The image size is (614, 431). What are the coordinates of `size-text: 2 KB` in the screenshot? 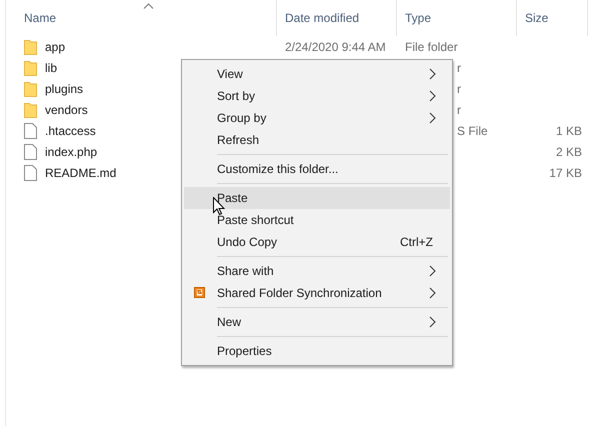 It's located at (569, 151).